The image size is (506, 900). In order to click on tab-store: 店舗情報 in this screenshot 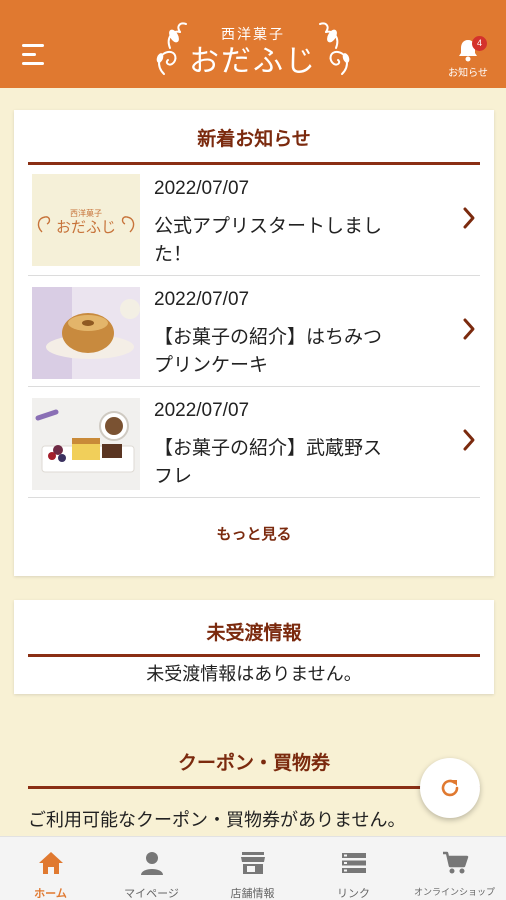, I will do `click(252, 868)`.